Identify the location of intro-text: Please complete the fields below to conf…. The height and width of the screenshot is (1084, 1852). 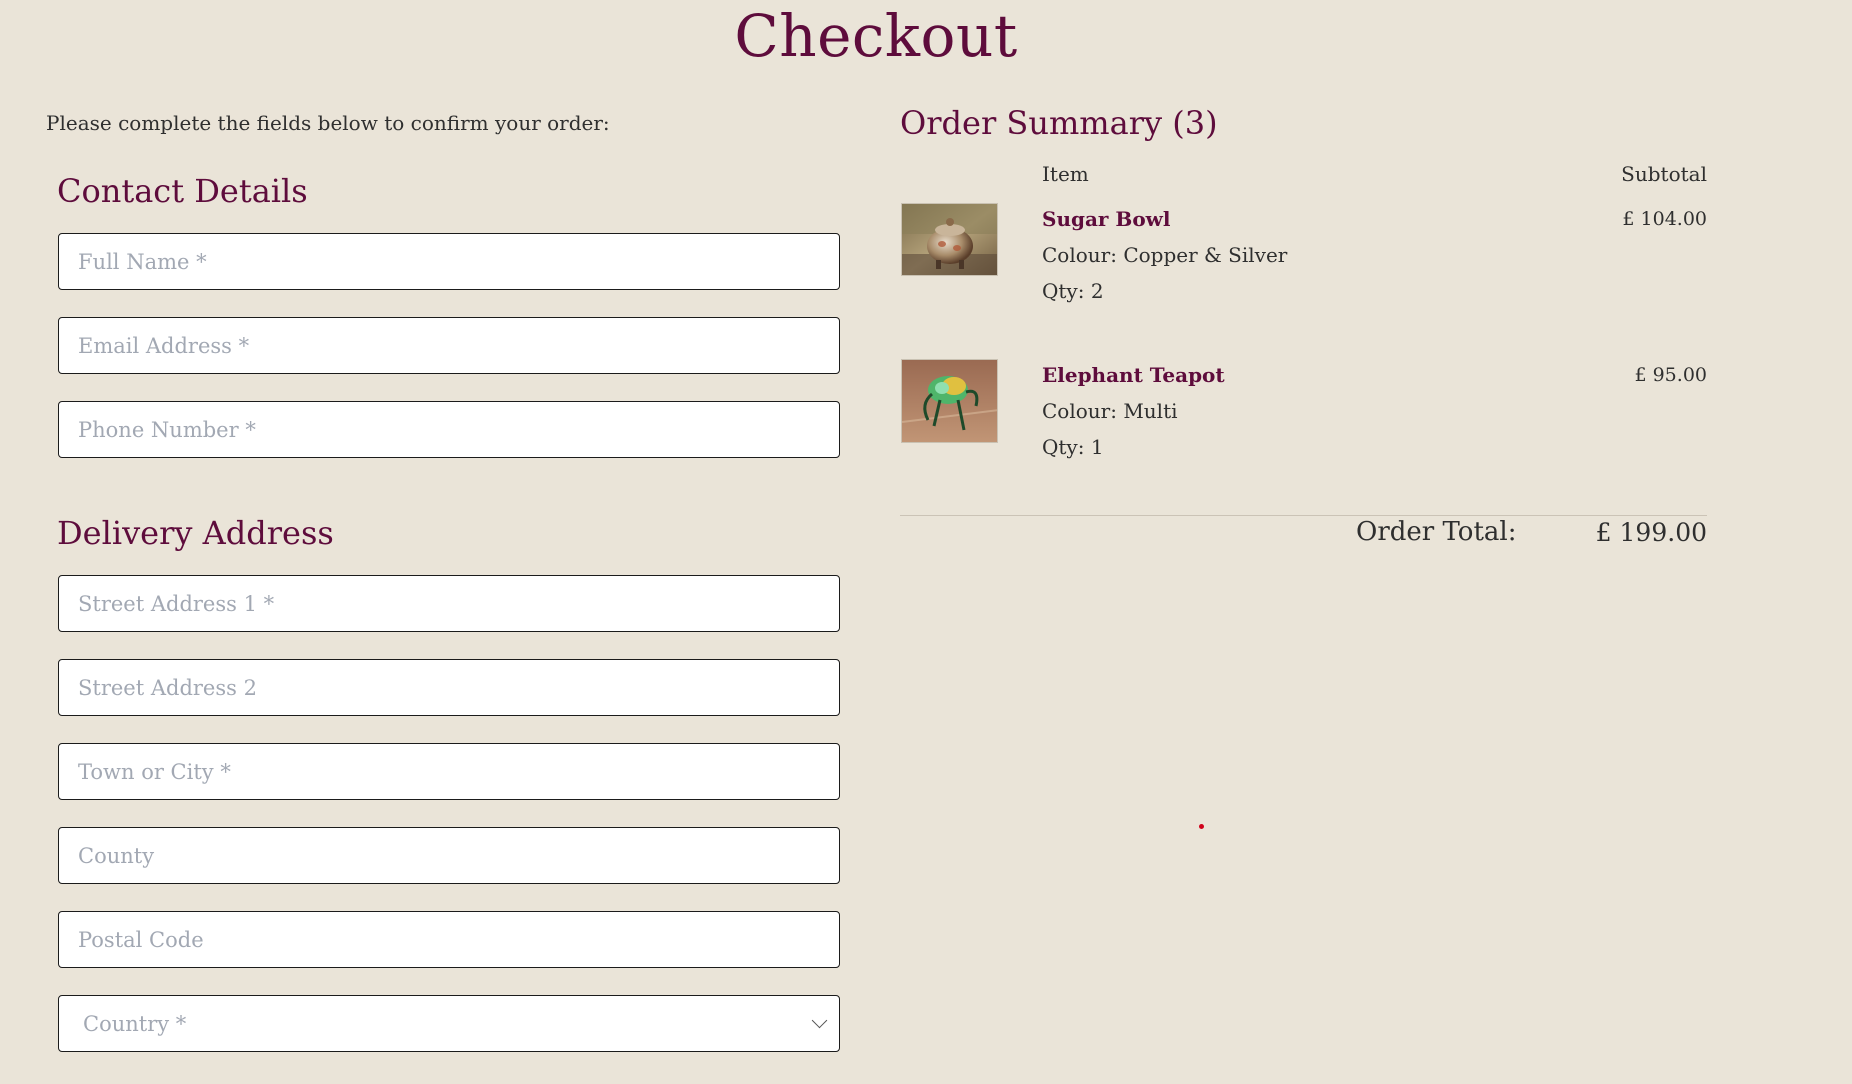
(328, 123).